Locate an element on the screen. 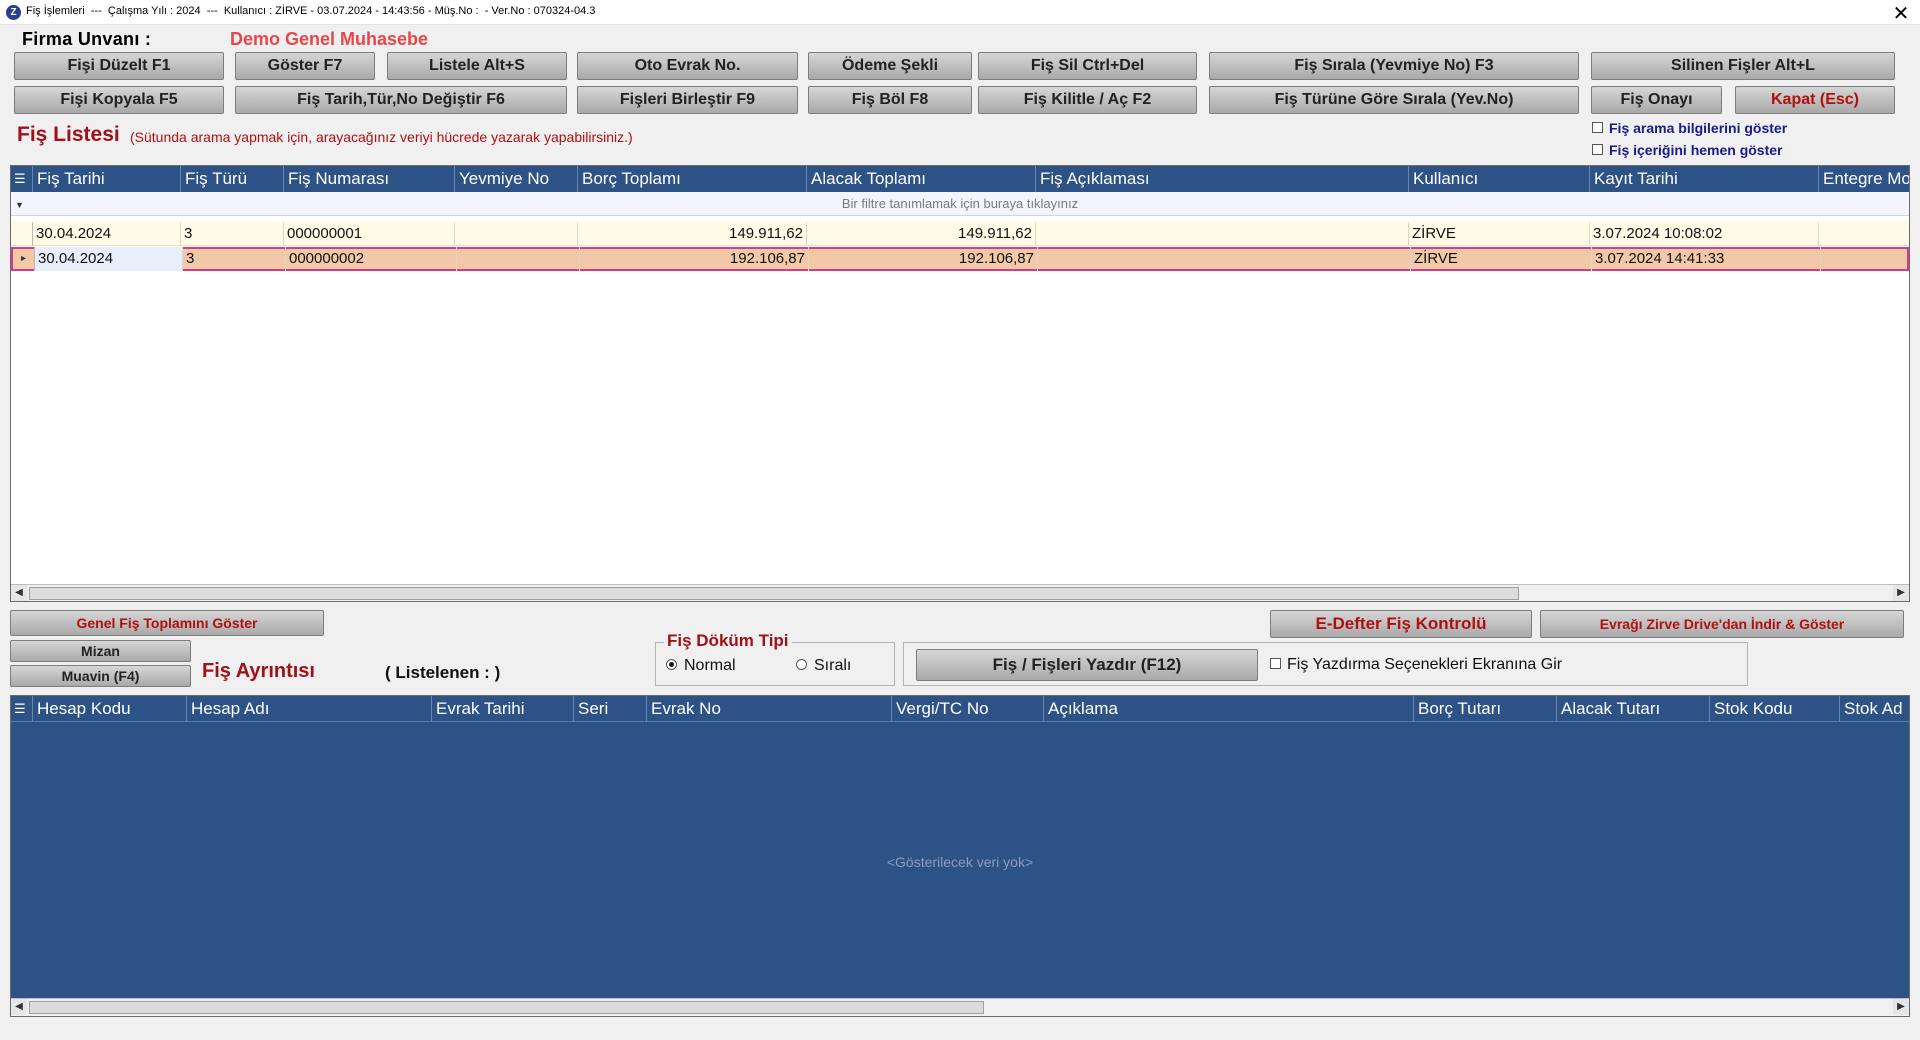 The height and width of the screenshot is (1040, 1920). app-logo-icon: Z is located at coordinates (13, 12).